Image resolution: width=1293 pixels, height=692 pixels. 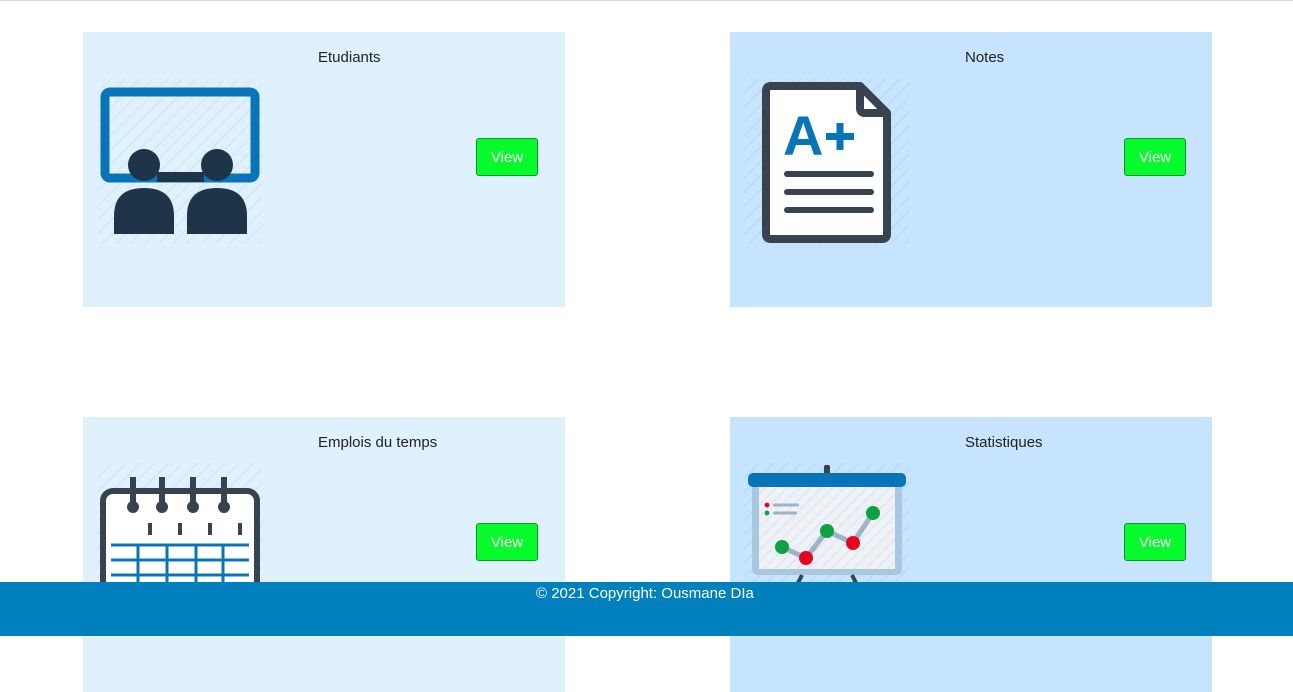 I want to click on card-etudiants: Etudiants View, so click(x=324, y=169).